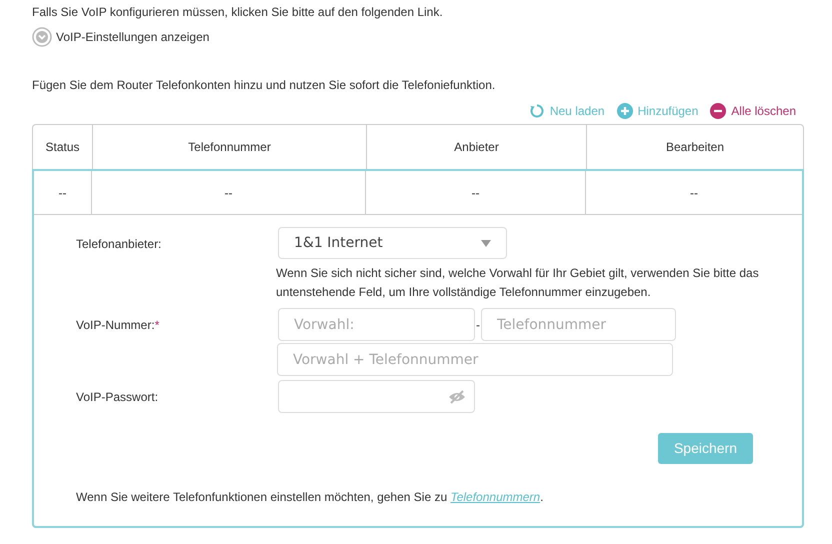  What do you see at coordinates (237, 12) in the screenshot?
I see `intro-text: Falls Sie VoIP konfigurieren müssen, klicken Sie bitte auf den folgenden Link.` at bounding box center [237, 12].